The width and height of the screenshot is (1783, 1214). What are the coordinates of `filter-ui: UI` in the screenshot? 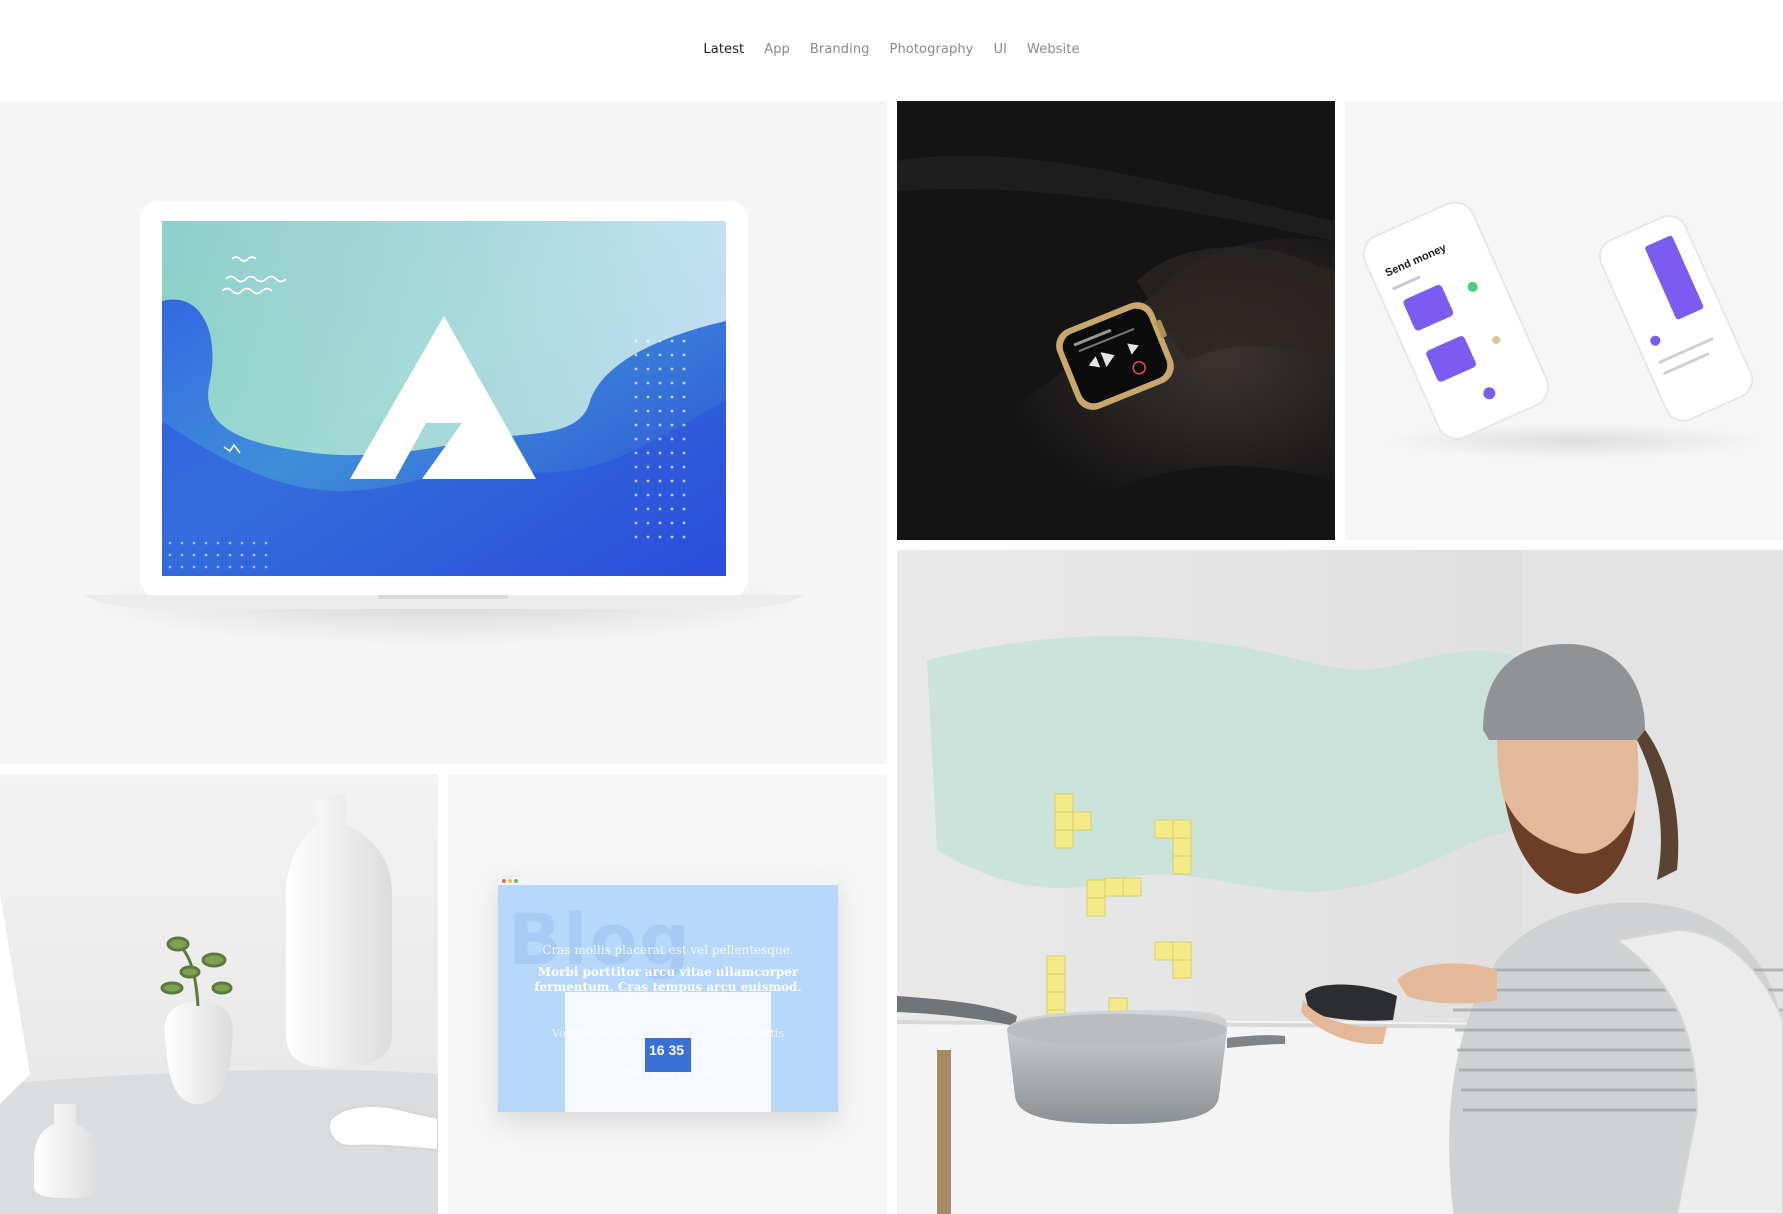 It's located at (1000, 49).